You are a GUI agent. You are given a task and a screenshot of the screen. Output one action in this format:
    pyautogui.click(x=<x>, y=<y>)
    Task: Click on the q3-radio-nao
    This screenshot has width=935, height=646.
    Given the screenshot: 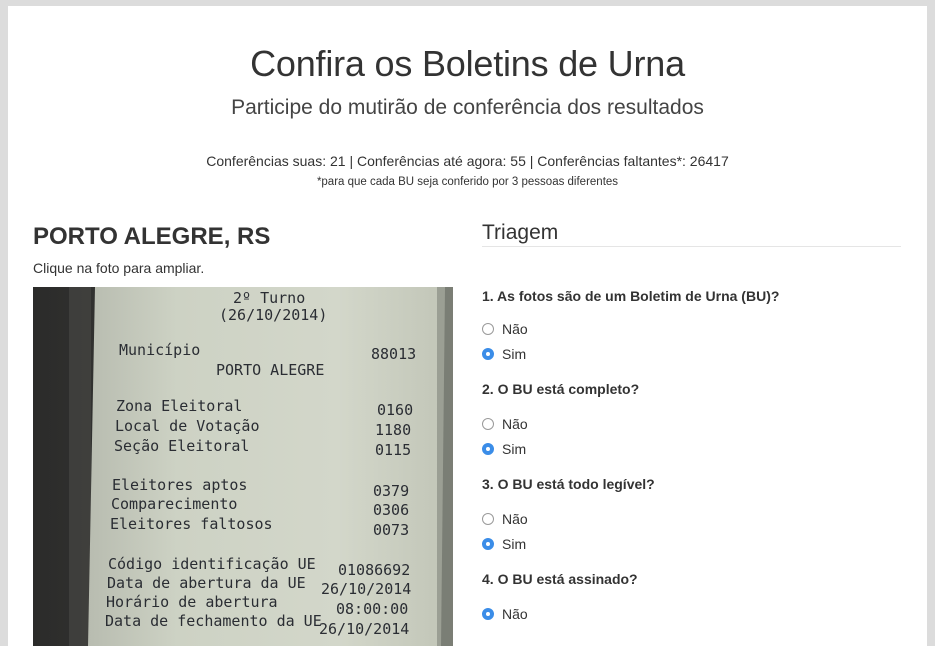 What is the action you would take?
    pyautogui.click(x=488, y=519)
    